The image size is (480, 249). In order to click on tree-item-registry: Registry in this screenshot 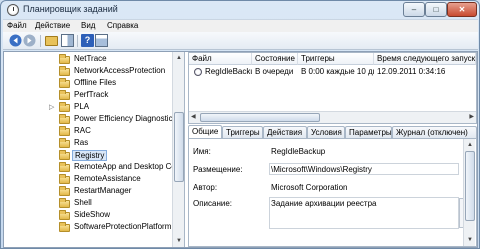, I will do `click(88, 155)`.